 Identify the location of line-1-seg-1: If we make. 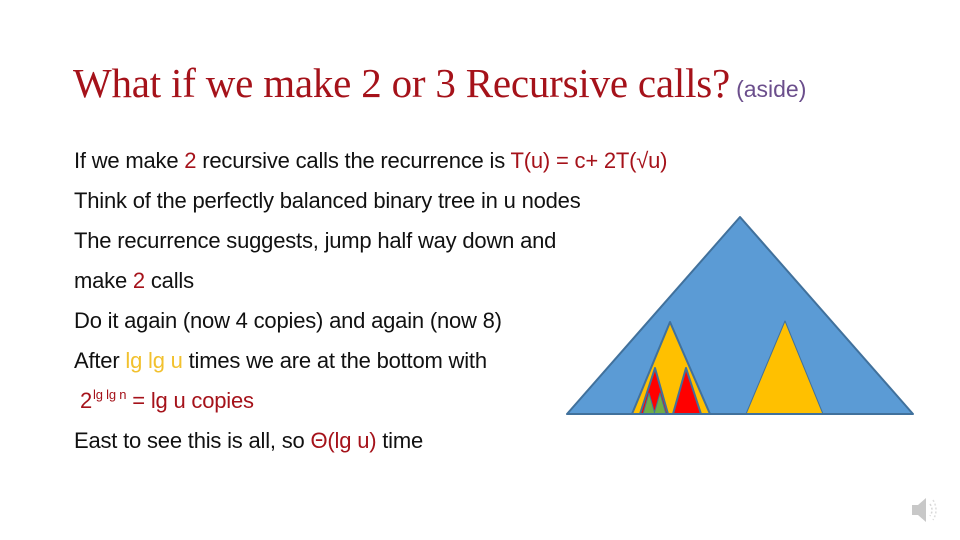
(129, 160).